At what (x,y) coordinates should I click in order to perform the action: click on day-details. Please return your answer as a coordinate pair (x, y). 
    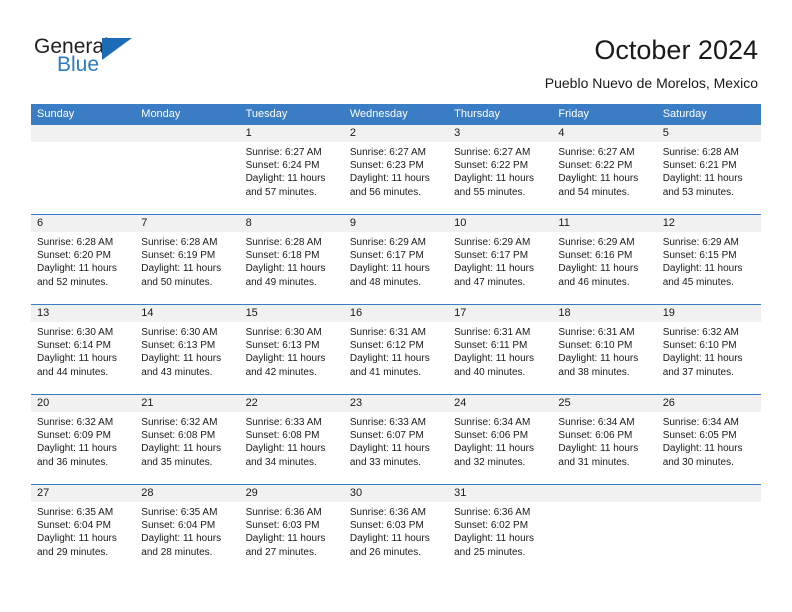
    Looking at the image, I should click on (187, 144).